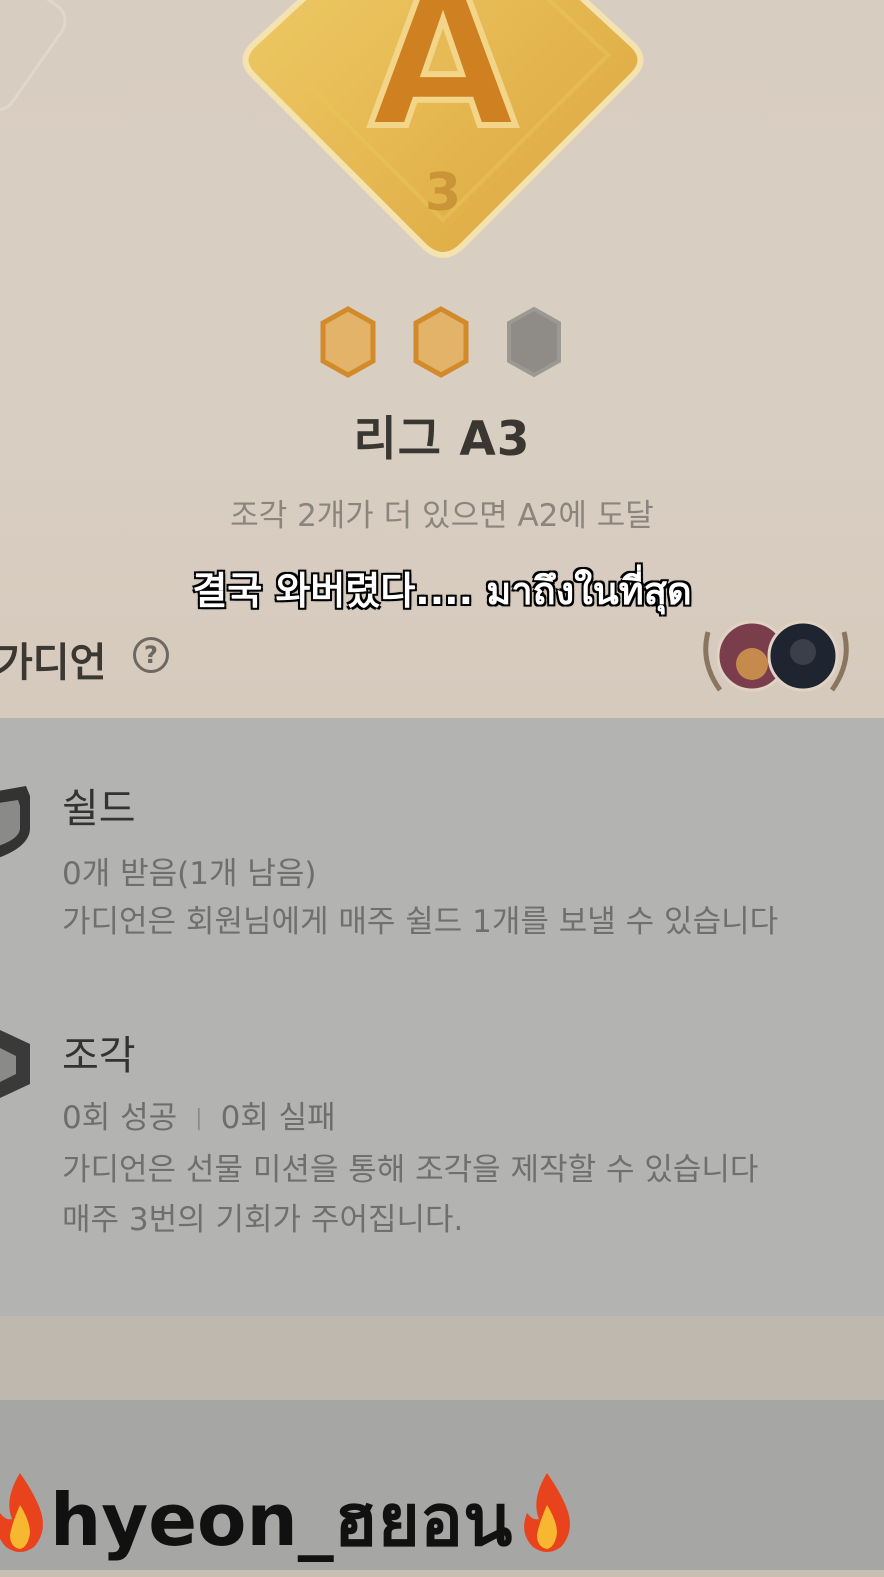  What do you see at coordinates (189, 874) in the screenshot?
I see `shield-status: 0개 받음(1개 남음)` at bounding box center [189, 874].